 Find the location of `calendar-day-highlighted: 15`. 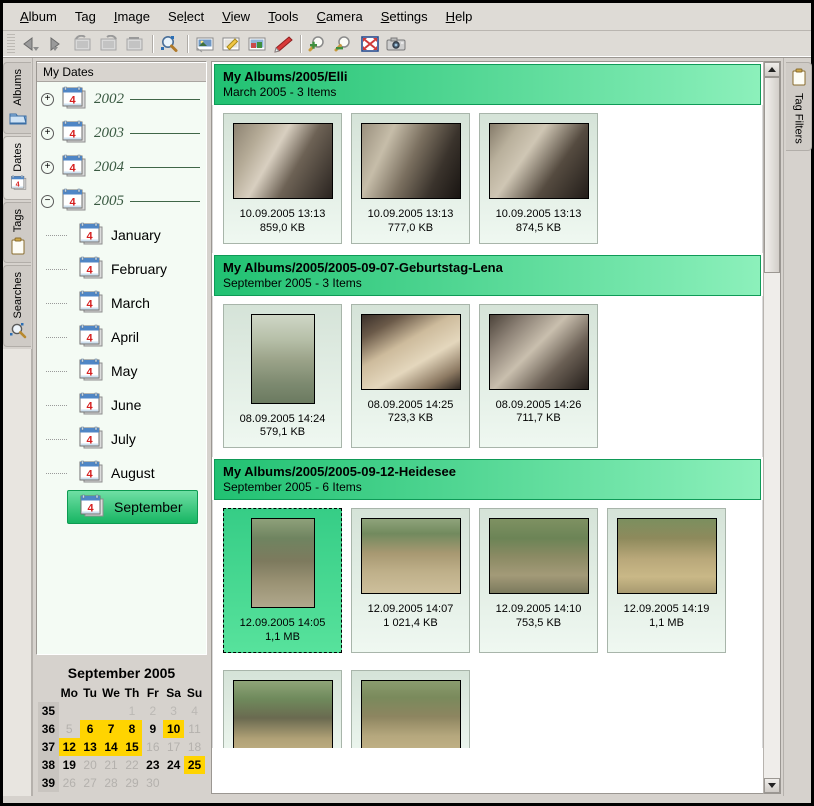

calendar-day-highlighted: 15 is located at coordinates (132, 747).